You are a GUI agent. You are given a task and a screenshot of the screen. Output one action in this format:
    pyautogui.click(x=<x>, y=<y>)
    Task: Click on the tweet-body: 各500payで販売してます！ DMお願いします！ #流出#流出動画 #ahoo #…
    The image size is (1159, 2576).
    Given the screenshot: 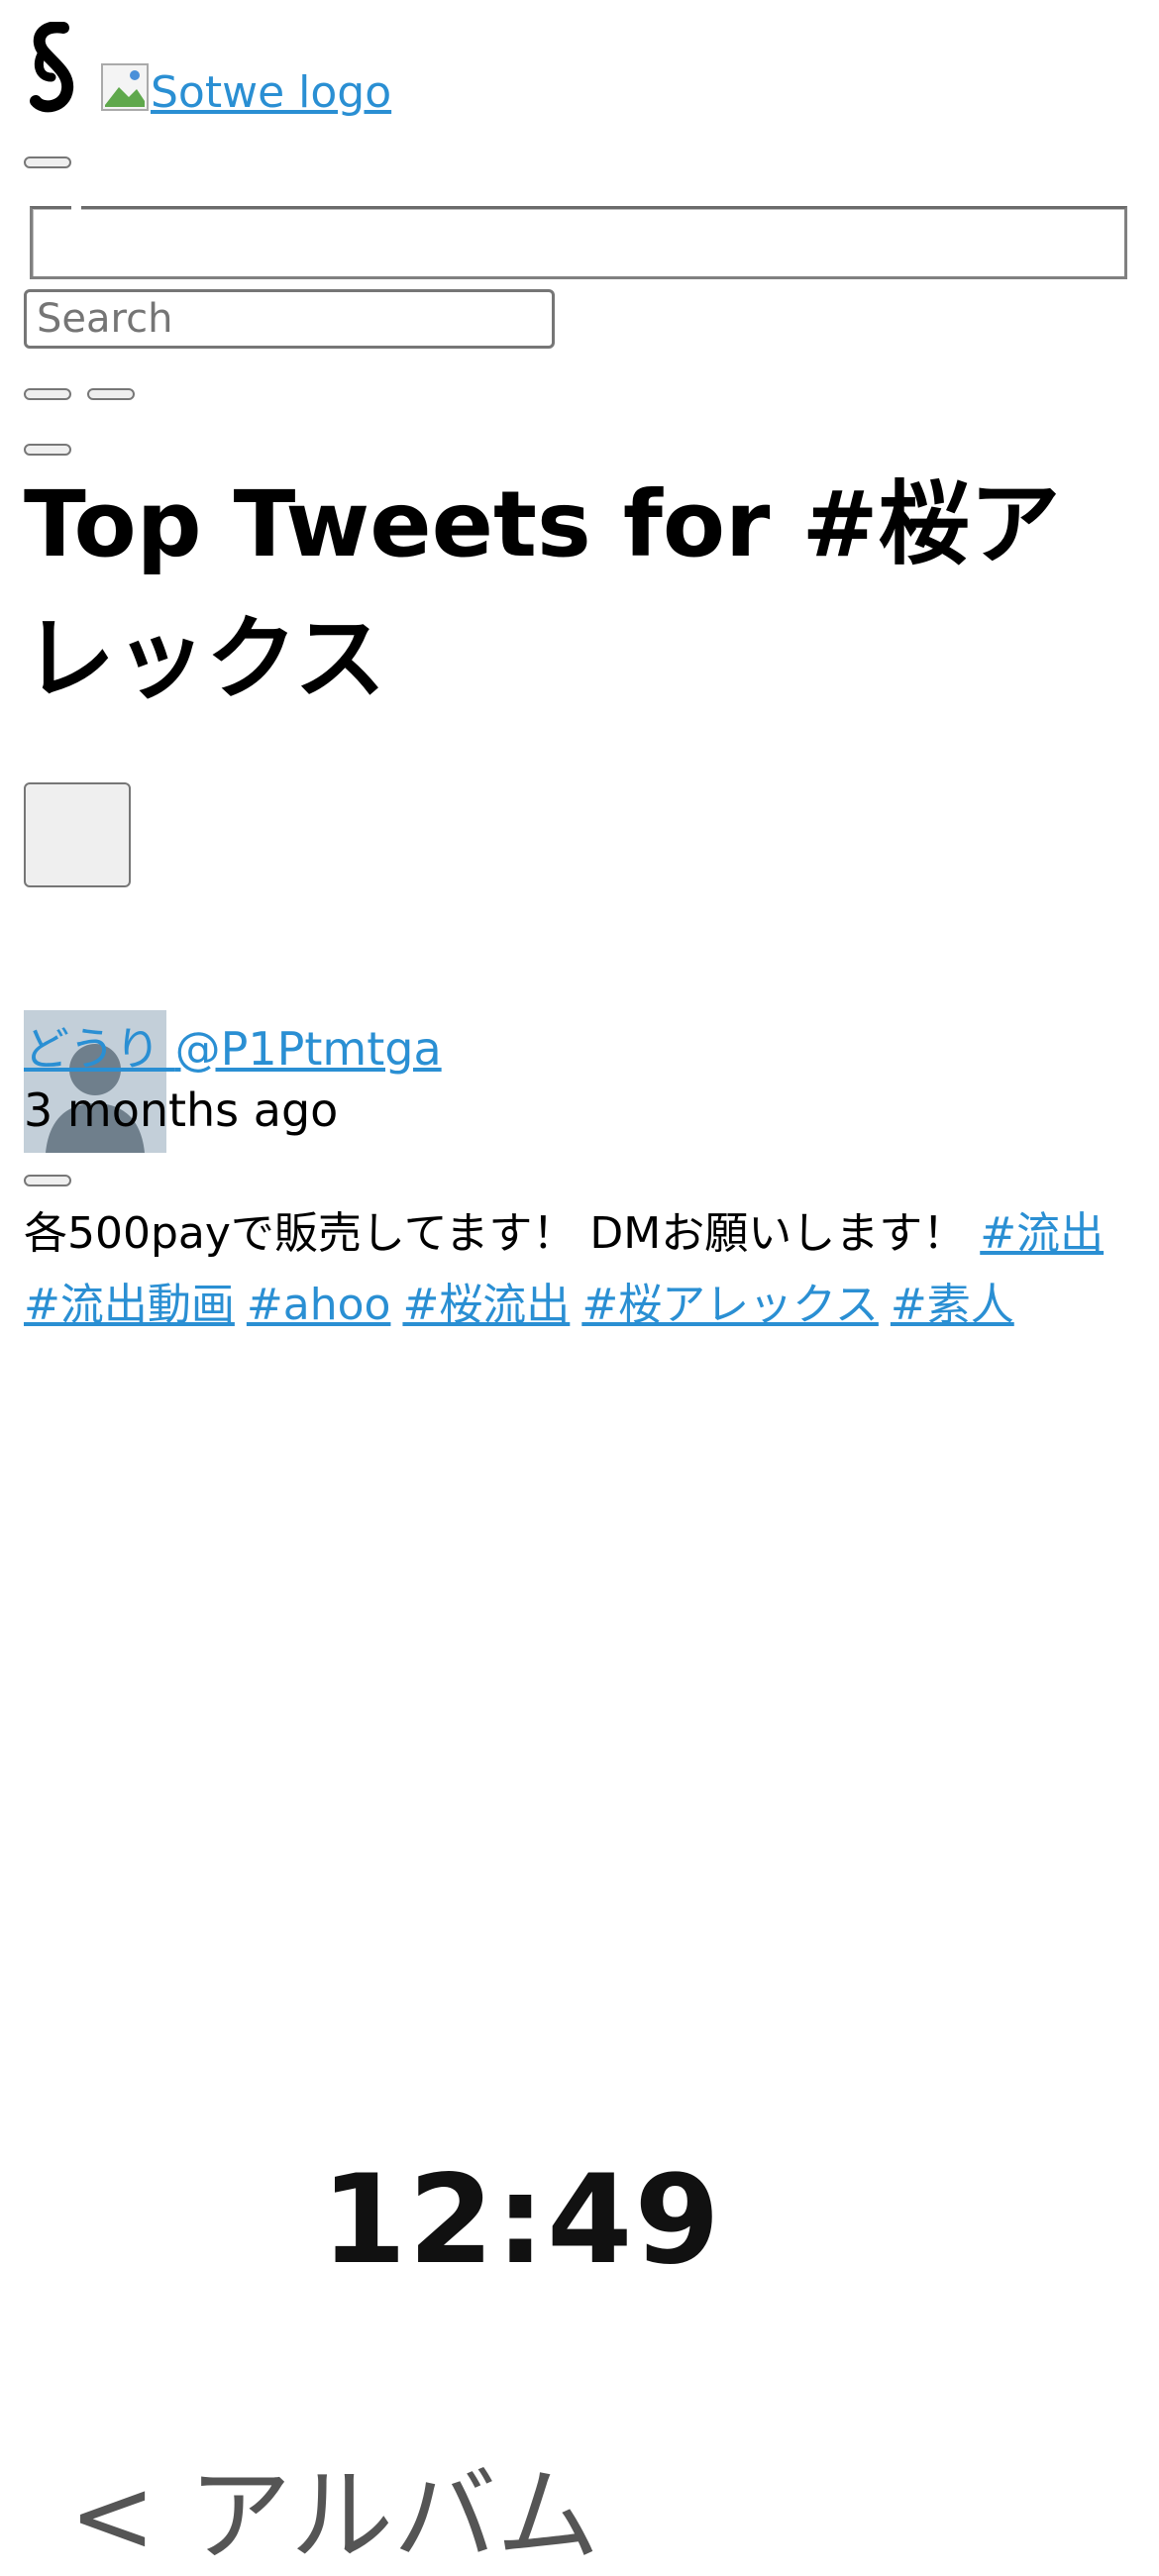 What is the action you would take?
    pyautogui.click(x=579, y=1269)
    